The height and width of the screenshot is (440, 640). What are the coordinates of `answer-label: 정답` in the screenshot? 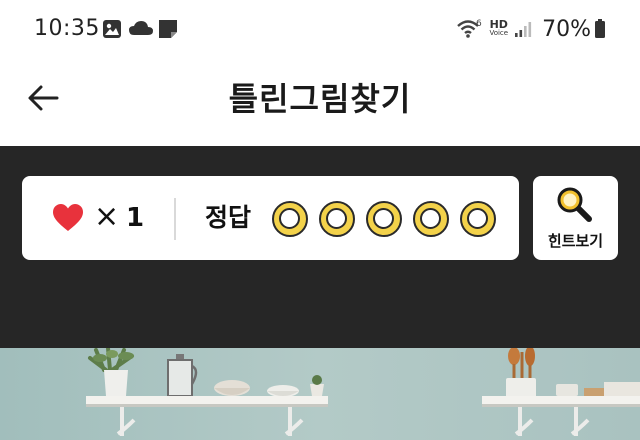 It's located at (228, 217).